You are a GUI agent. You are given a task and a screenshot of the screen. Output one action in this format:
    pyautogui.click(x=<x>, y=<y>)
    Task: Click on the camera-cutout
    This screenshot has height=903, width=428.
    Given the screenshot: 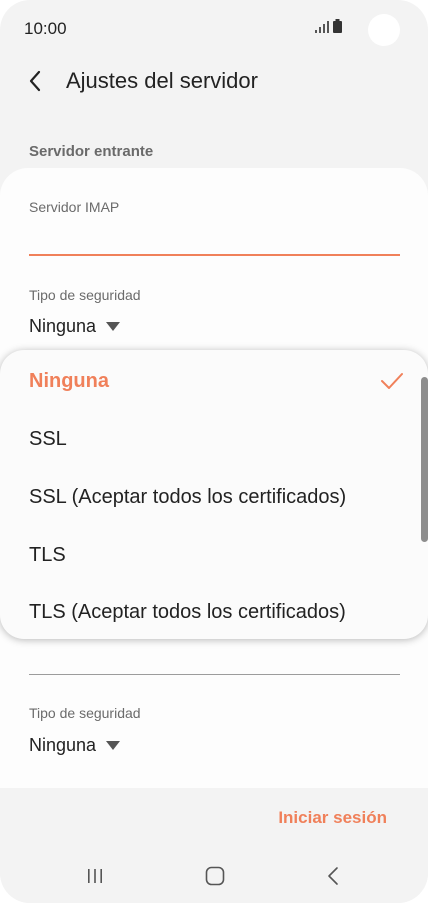 What is the action you would take?
    pyautogui.click(x=384, y=30)
    